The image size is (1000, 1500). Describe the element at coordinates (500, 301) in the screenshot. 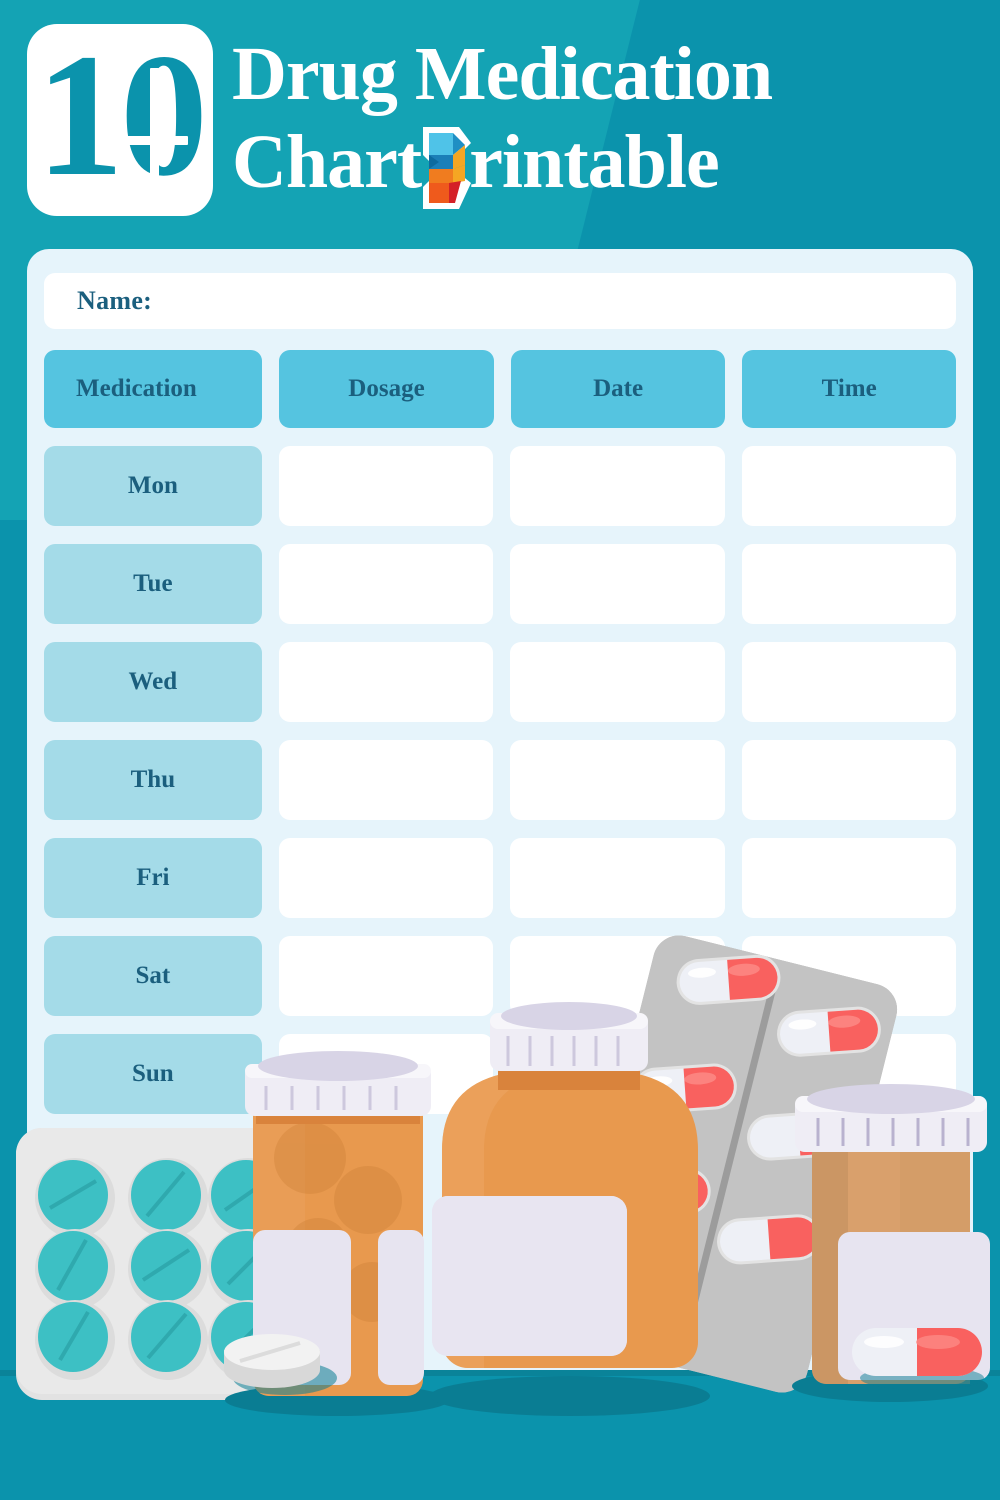

I see `name-field: Name:` at that location.